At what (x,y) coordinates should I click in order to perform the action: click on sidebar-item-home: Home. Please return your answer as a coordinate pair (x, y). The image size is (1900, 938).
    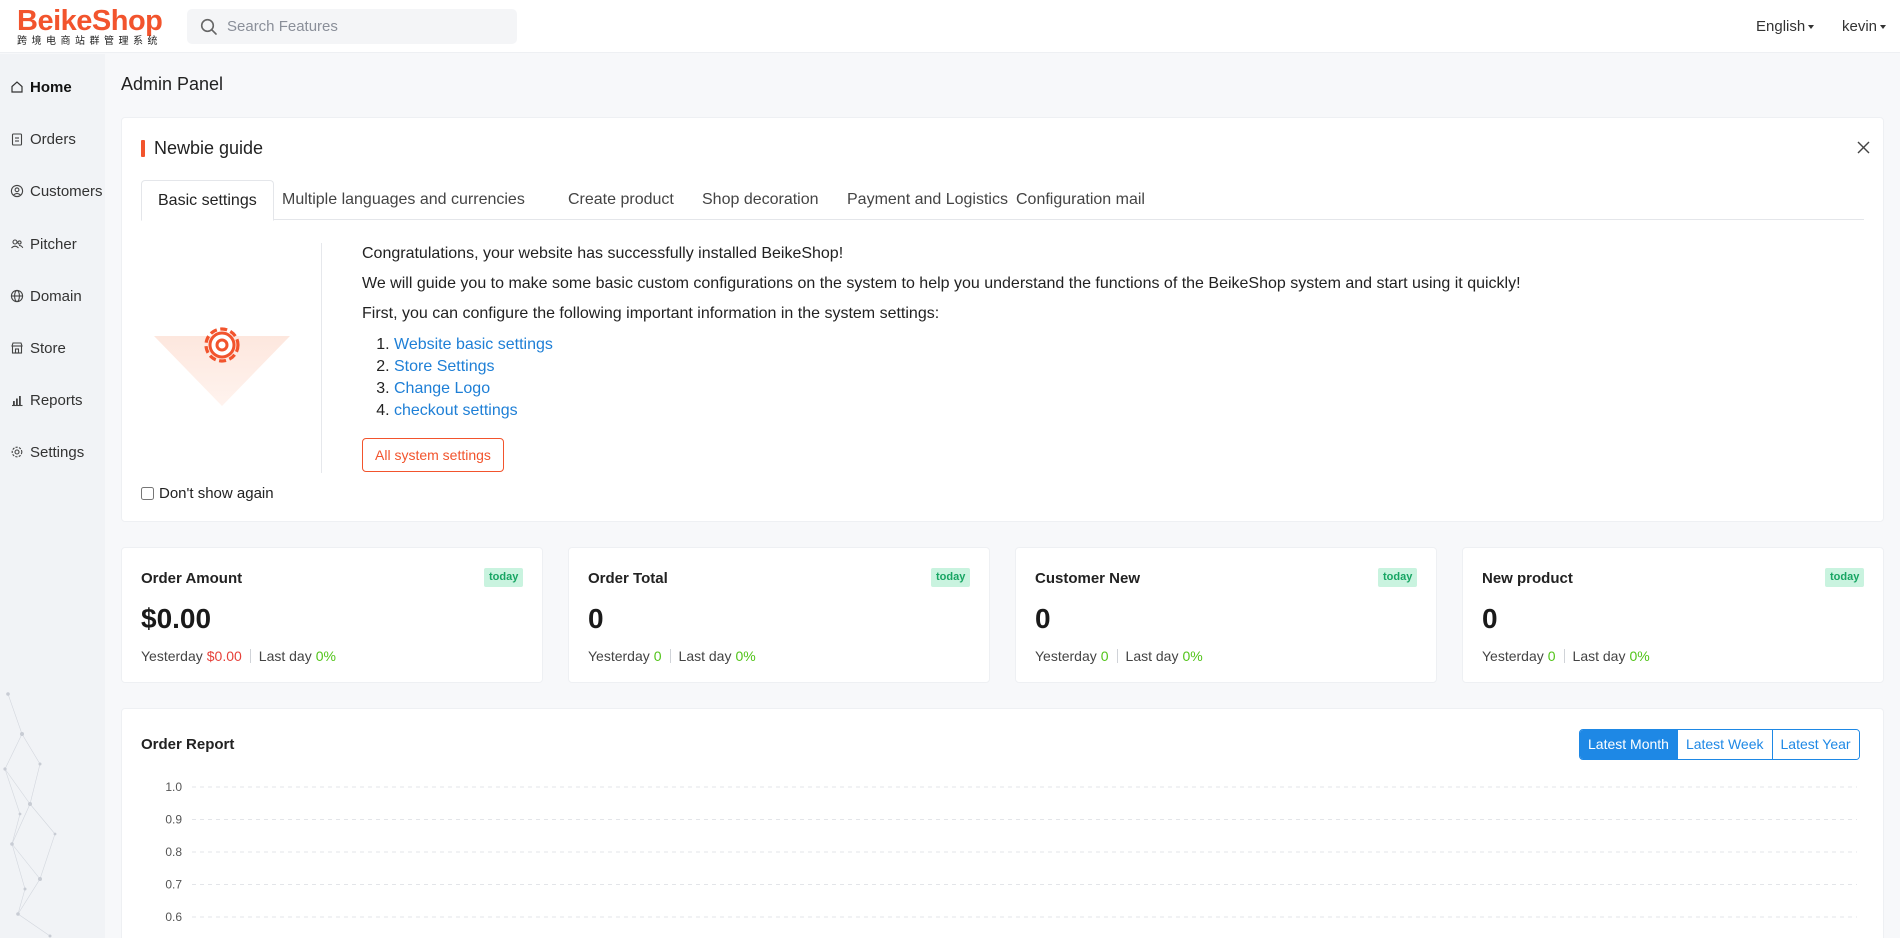
    Looking at the image, I should click on (41, 87).